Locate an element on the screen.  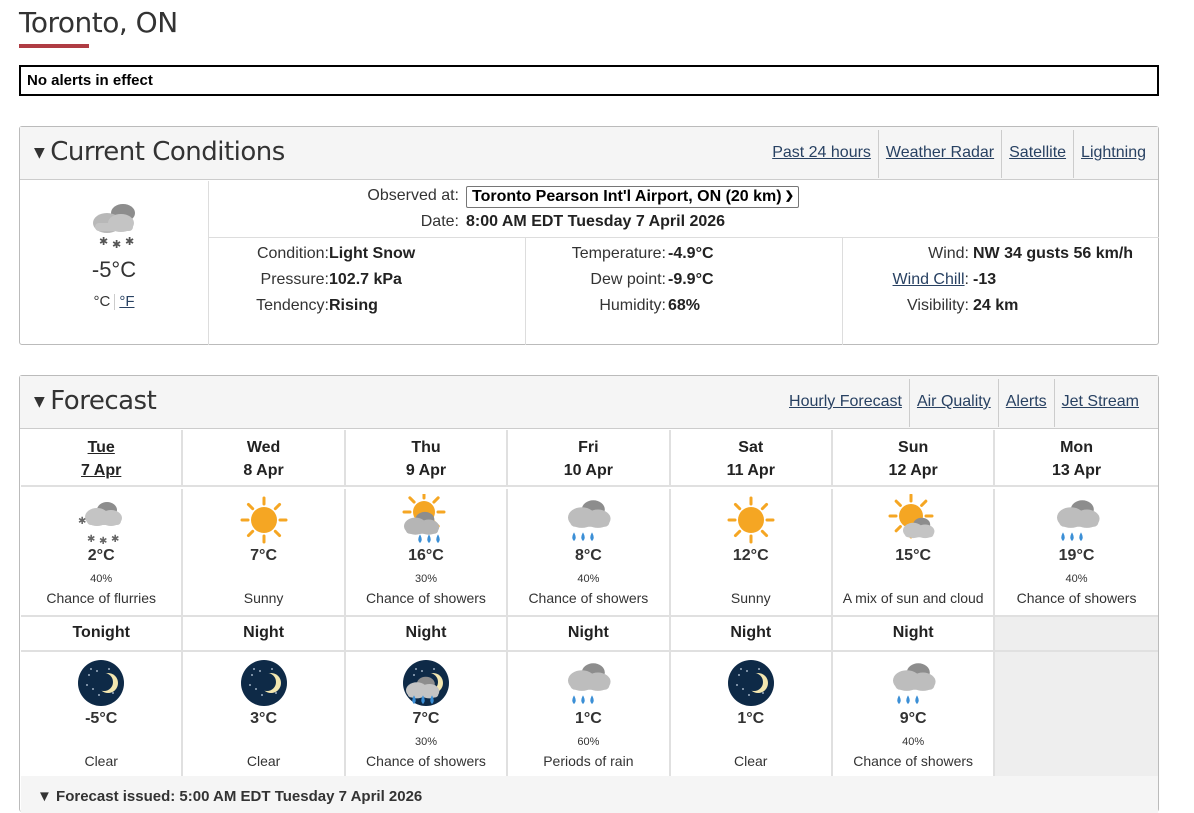
wind-chill-link: Wind Chill is located at coordinates (929, 279).